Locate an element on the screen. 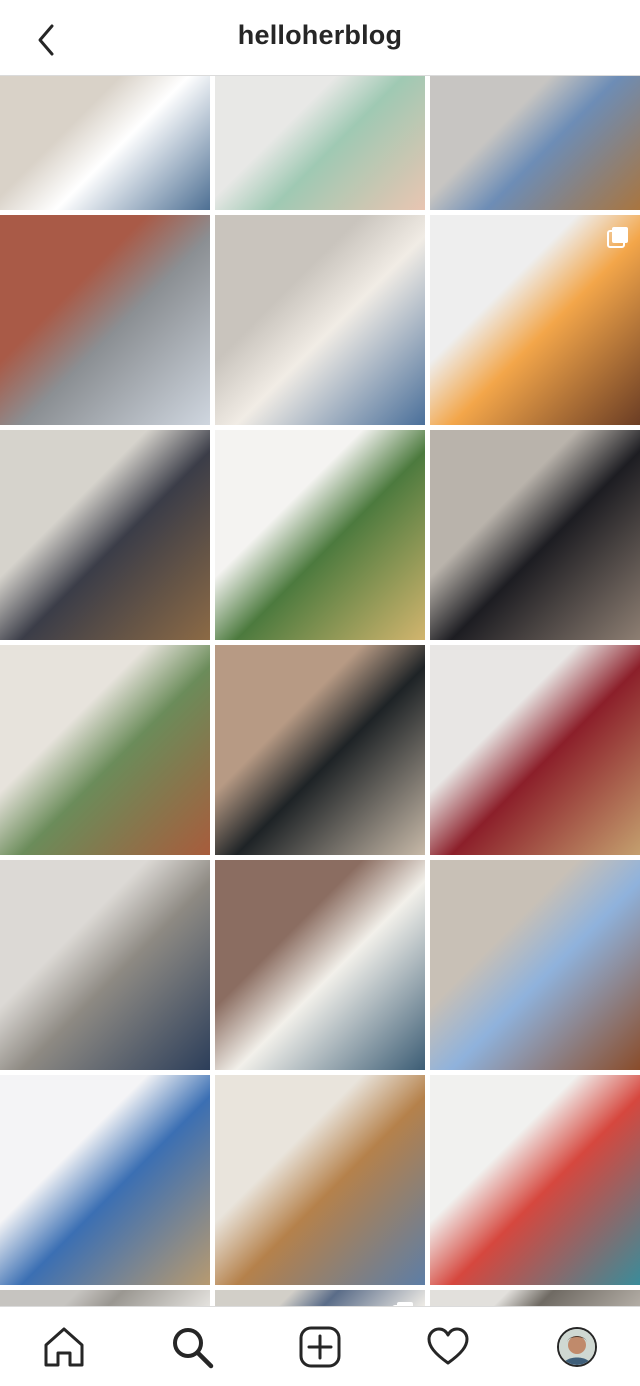  post-couch-dog is located at coordinates (105, 535).